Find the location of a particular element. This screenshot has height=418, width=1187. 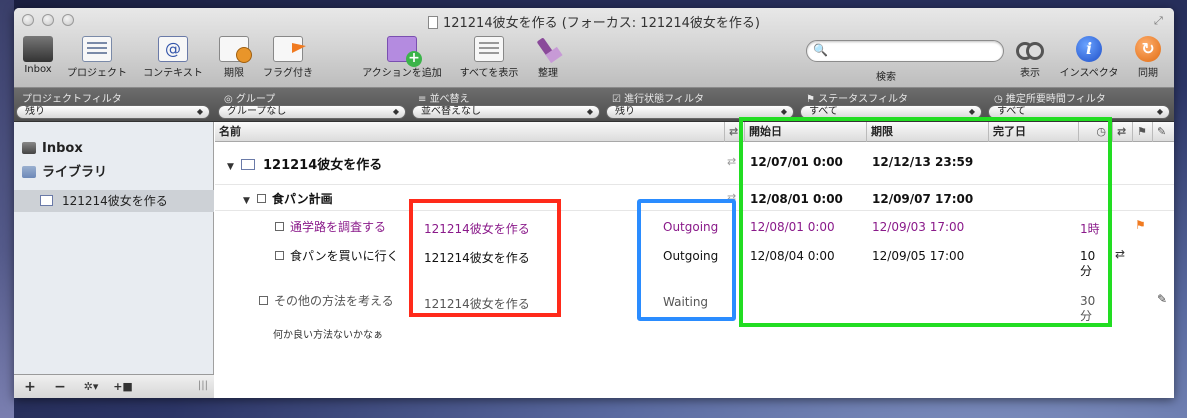

projects-icon is located at coordinates (97, 49).